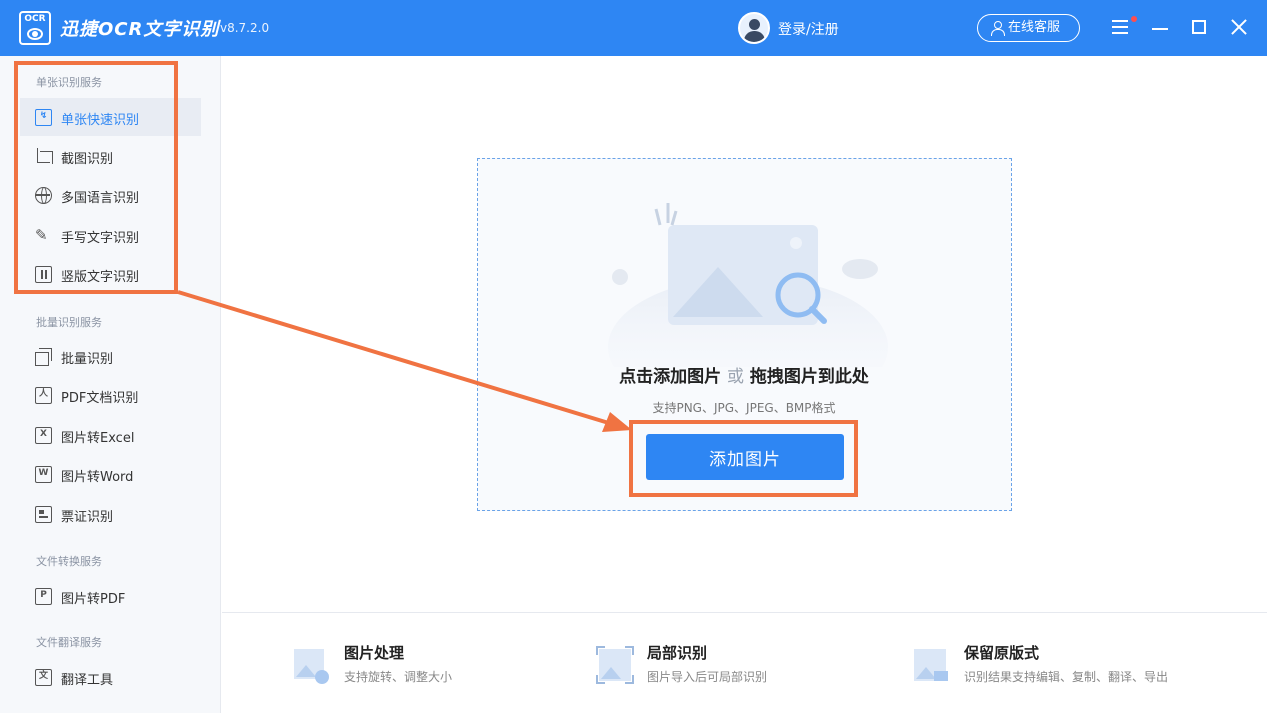  What do you see at coordinates (809, 377) in the screenshot?
I see `drag-here-text: 拖拽图片到此处` at bounding box center [809, 377].